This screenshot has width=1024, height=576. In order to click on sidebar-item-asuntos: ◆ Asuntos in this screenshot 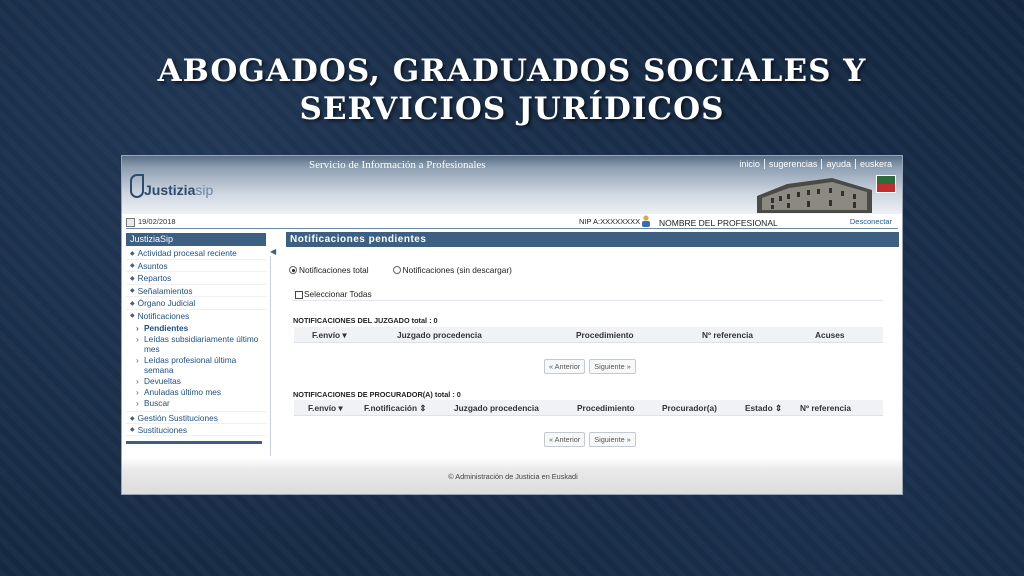, I will do `click(196, 266)`.